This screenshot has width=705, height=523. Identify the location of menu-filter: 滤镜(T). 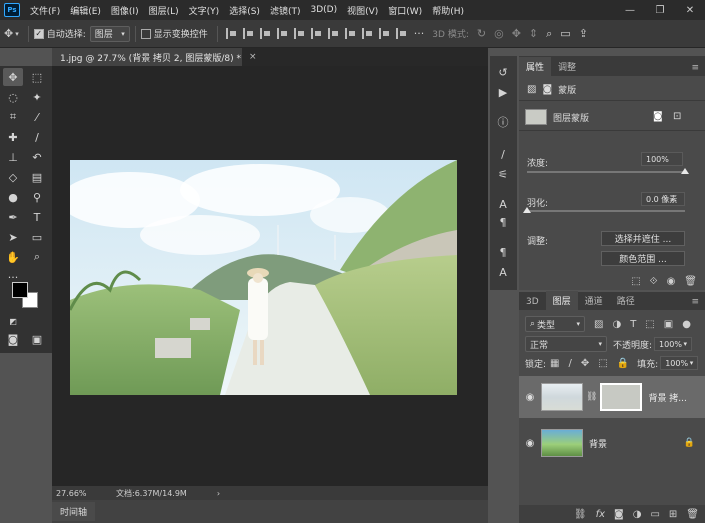
(285, 10).